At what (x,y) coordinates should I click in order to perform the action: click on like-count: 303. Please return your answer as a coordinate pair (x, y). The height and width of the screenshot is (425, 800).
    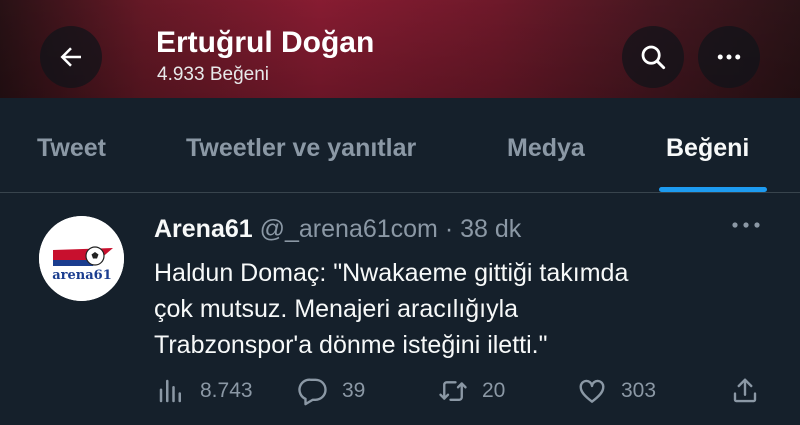
    Looking at the image, I should click on (639, 390).